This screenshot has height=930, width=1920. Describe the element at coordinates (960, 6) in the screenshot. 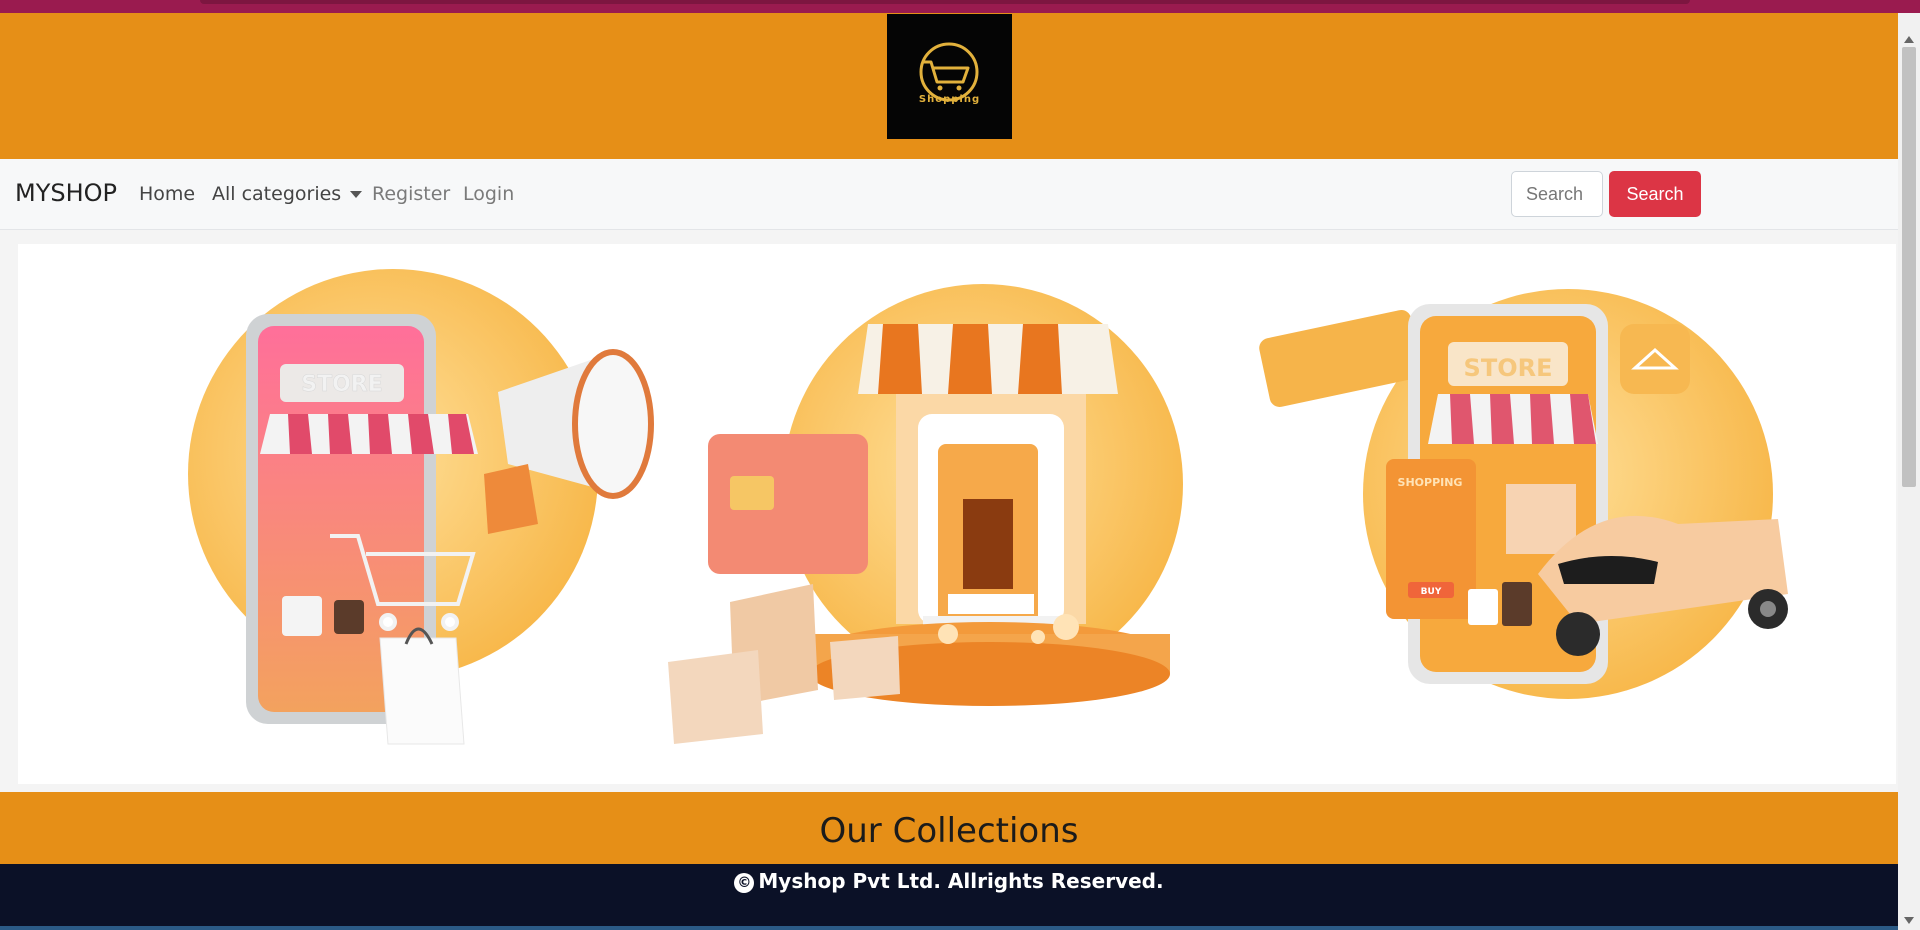

I see `browser-top-strip` at that location.